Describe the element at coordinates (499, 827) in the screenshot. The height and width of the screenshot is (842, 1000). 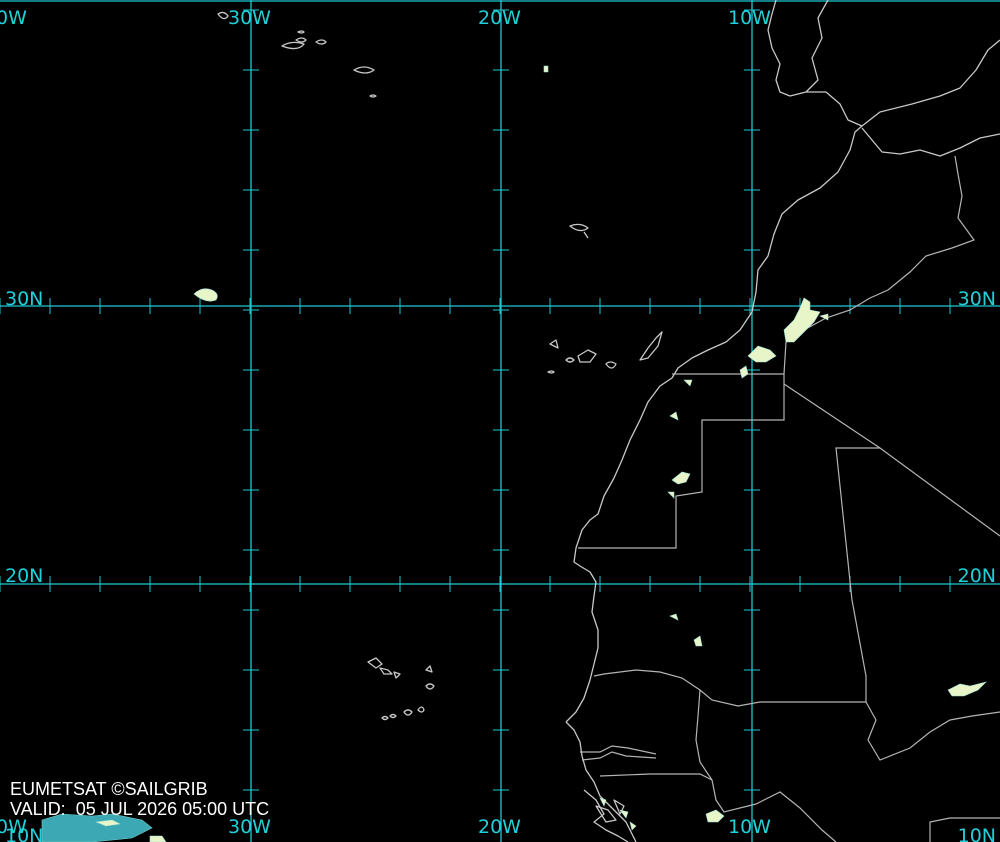
I see `bottom-lon-label: 20W` at that location.